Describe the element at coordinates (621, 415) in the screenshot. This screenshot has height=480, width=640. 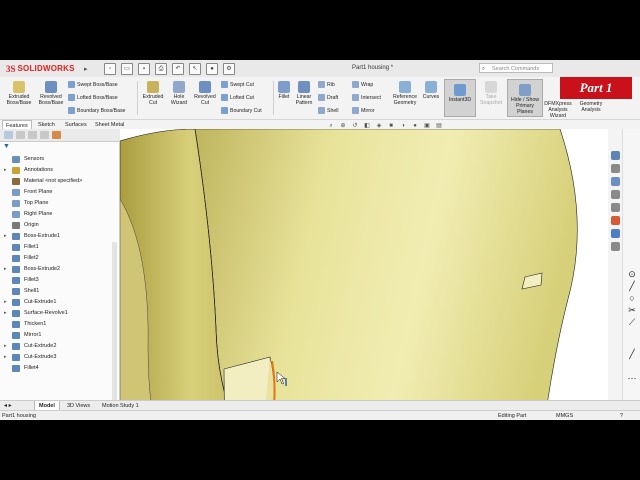
I see `help-icon: ?` at that location.